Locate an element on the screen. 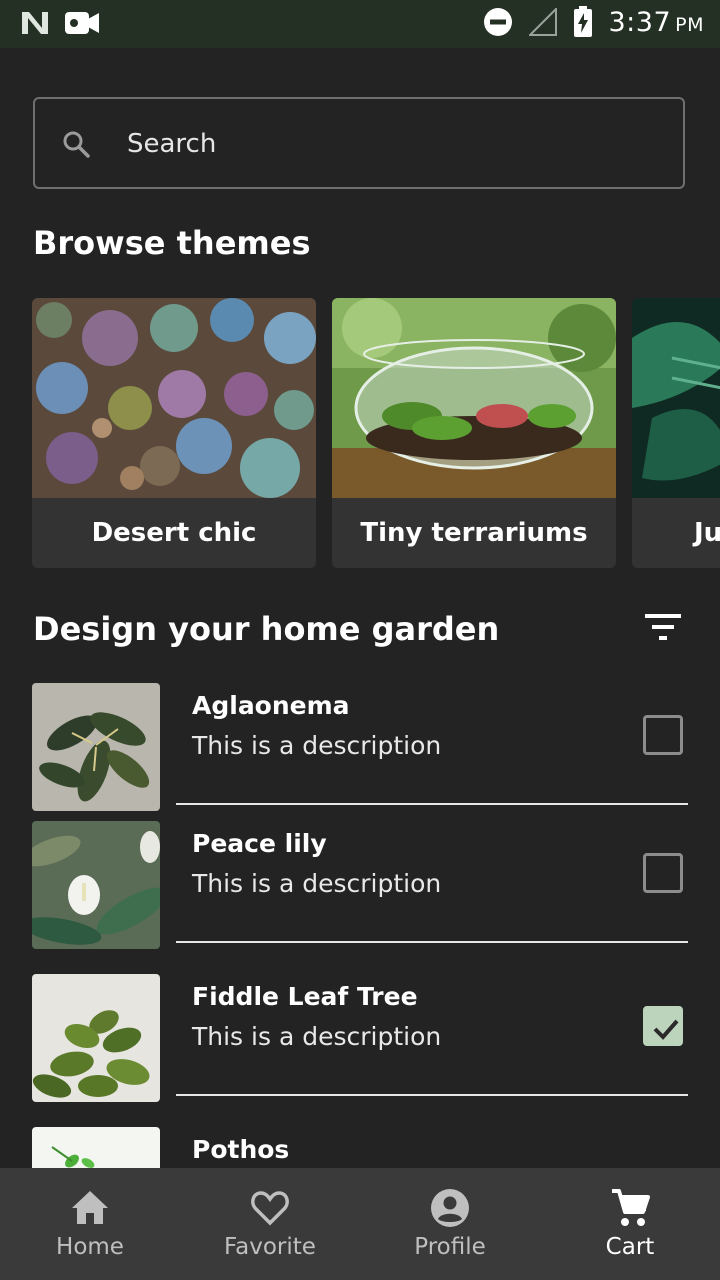  aglaonema-thumbnail is located at coordinates (96, 747).